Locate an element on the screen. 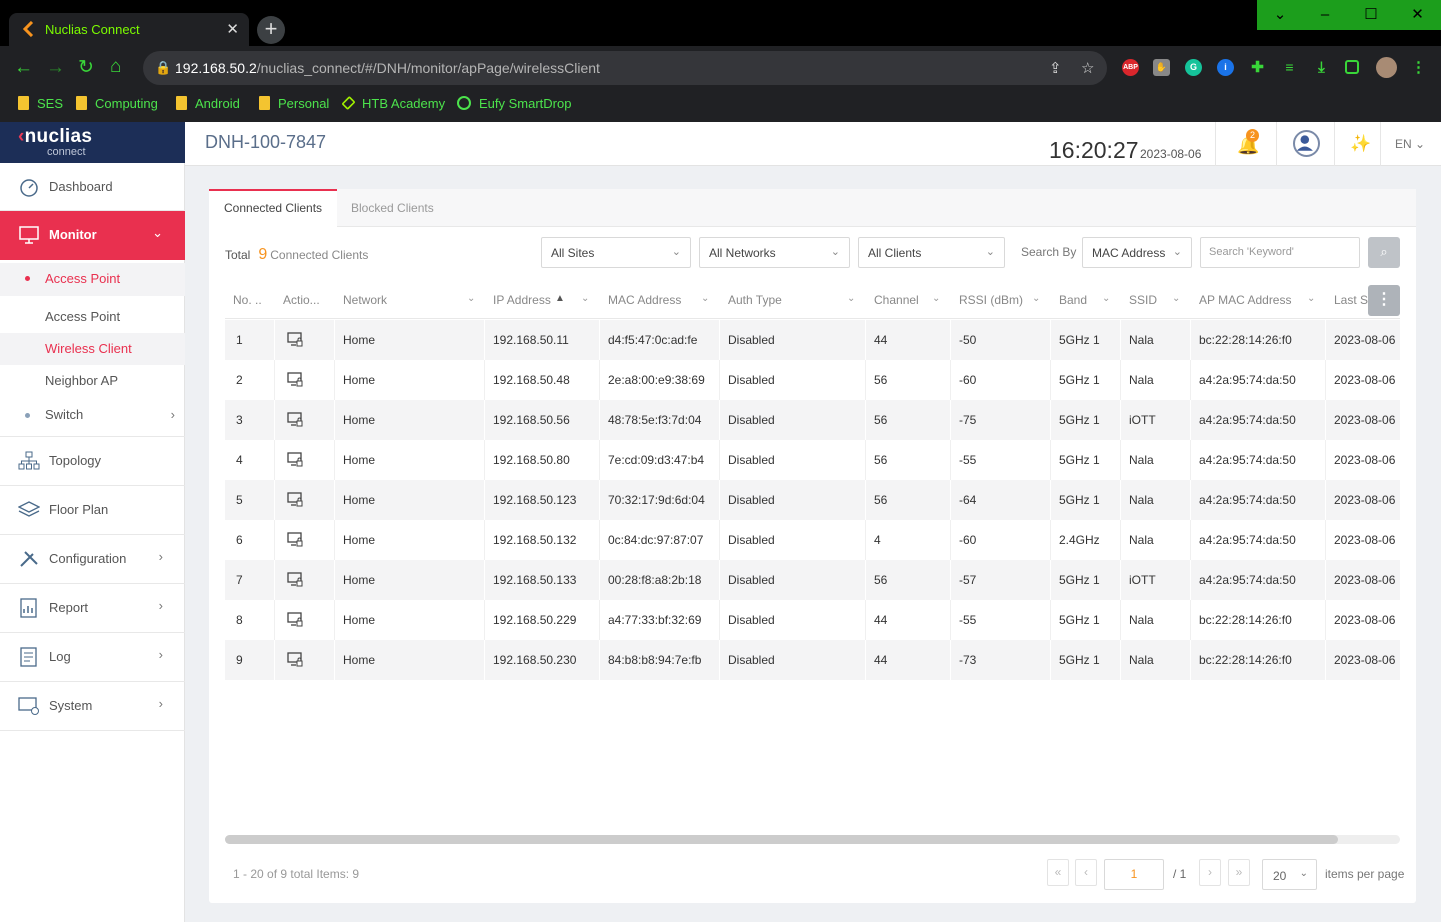  lock-icon: 🔒 is located at coordinates (163, 68).